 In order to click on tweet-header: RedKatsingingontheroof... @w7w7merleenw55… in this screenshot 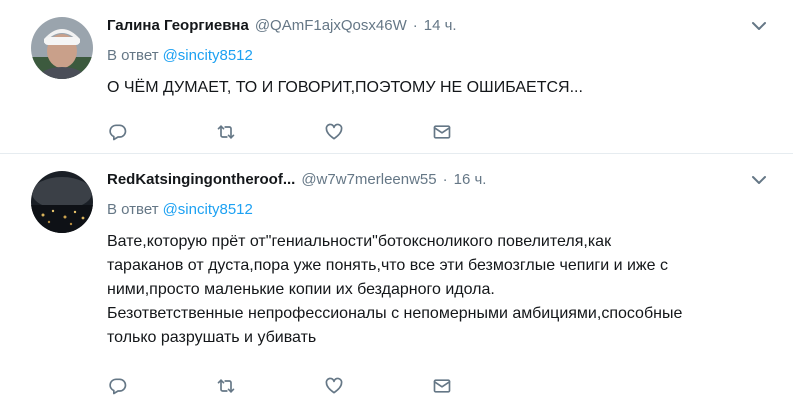, I will do `click(296, 180)`.